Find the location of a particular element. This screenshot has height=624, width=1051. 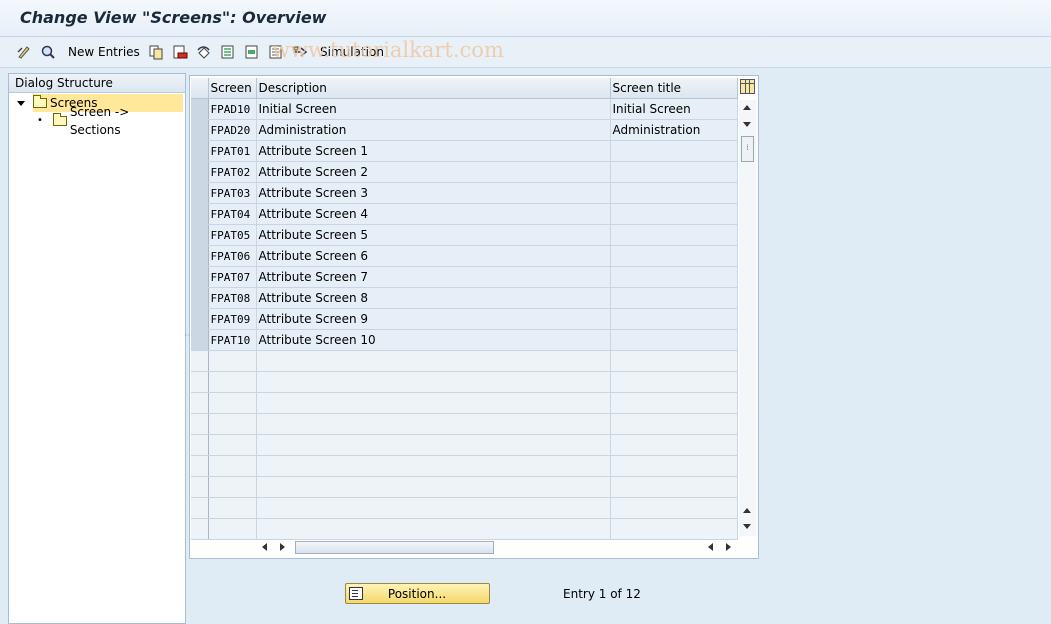

new-entries-button: New Entries is located at coordinates (104, 52).